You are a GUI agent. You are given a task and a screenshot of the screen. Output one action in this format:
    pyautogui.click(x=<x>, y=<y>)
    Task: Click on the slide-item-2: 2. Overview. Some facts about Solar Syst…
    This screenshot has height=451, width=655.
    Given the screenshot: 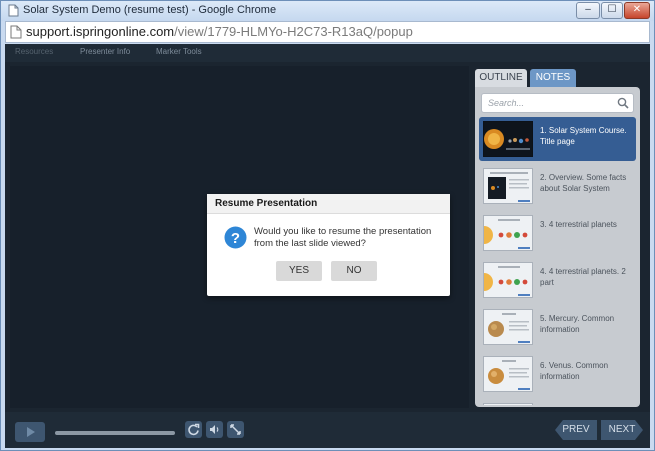 What is the action you would take?
    pyautogui.click(x=557, y=186)
    